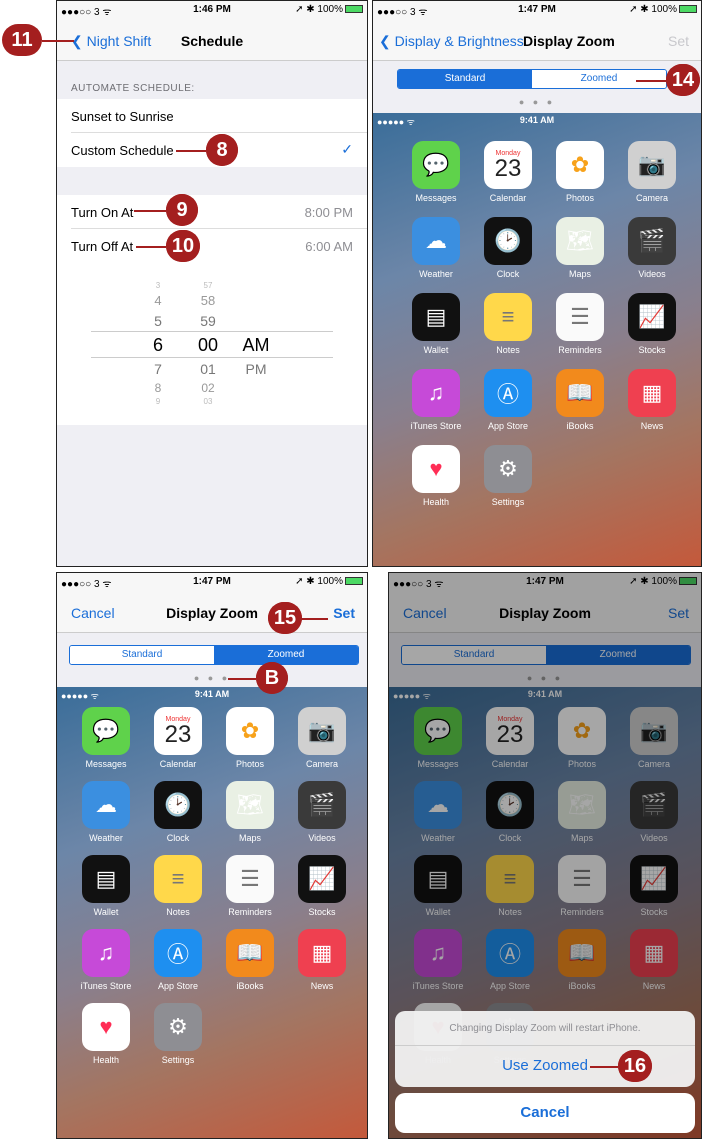  I want to click on app-label: Weather, so click(106, 838).